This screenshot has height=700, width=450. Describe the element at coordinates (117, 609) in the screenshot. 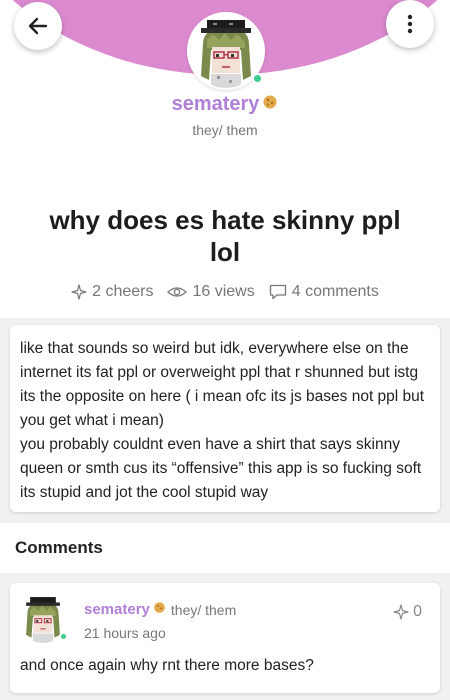

I see `comment-author-name: sematery` at that location.